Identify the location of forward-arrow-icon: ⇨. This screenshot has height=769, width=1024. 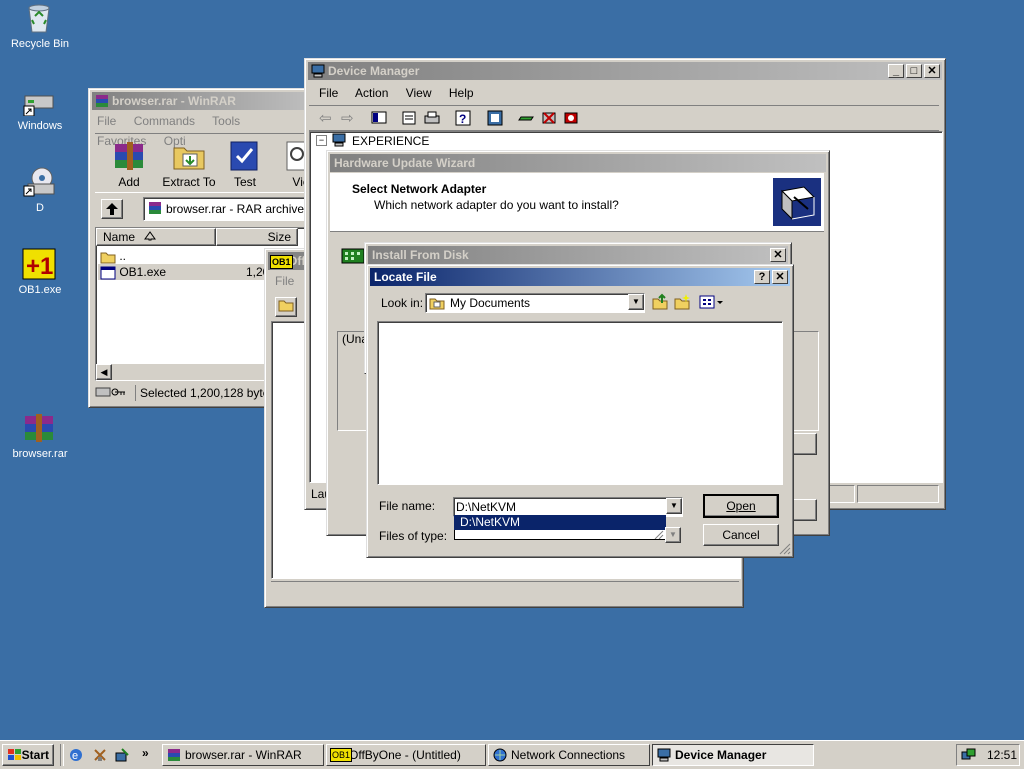
(347, 118).